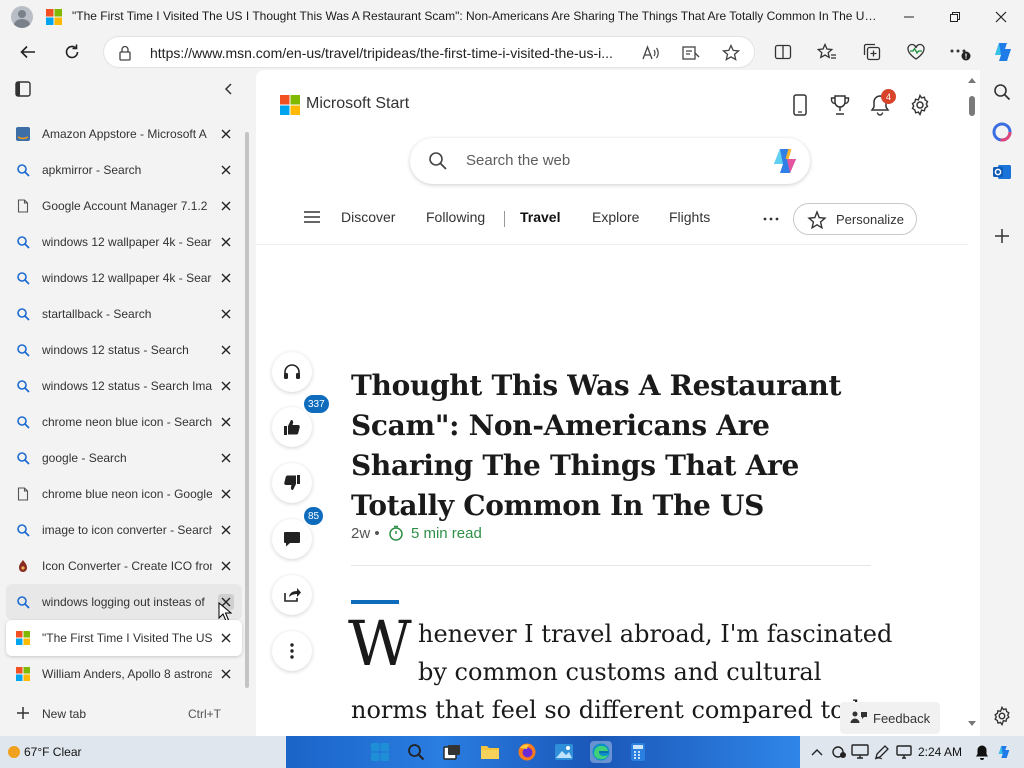 This screenshot has width=1024, height=768. What do you see at coordinates (731, 53) in the screenshot?
I see `favorite-button` at bounding box center [731, 53].